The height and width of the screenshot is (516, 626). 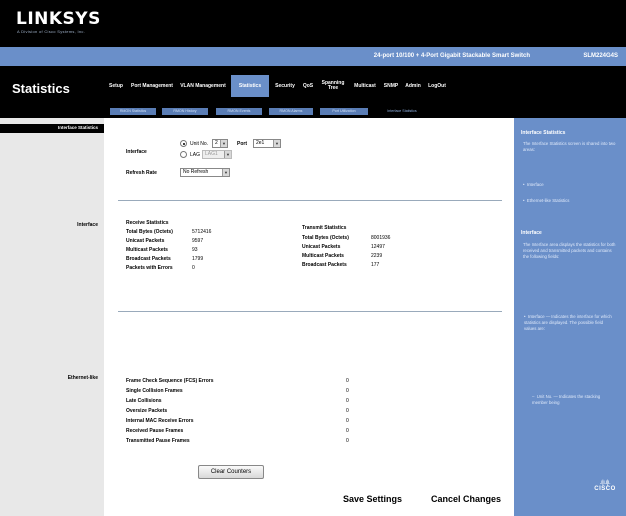 I want to click on port-value: 2e1, so click(x=260, y=143).